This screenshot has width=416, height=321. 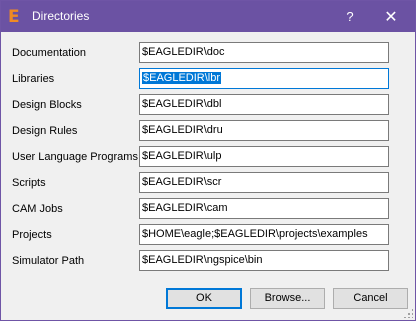 I want to click on simulator-path-label: Simulator Path, so click(x=48, y=261).